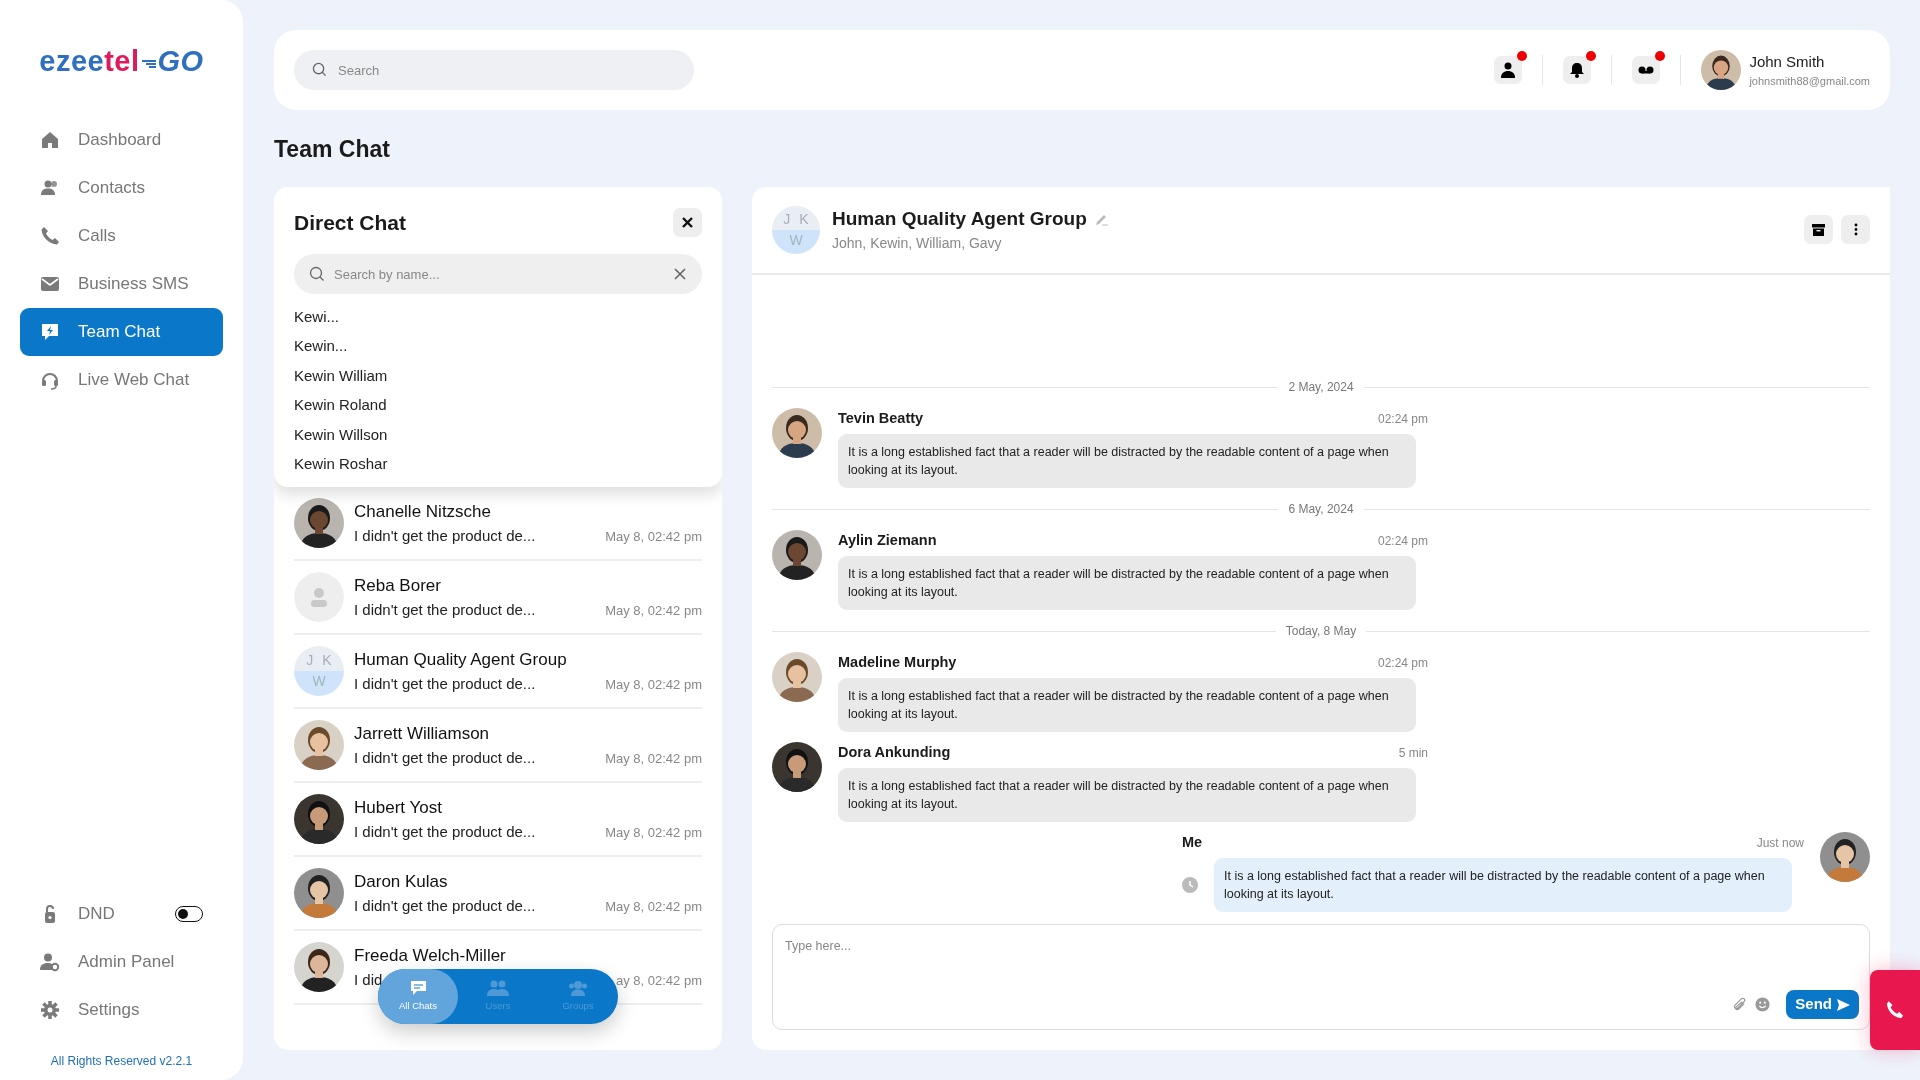 This screenshot has height=1080, width=1920. Describe the element at coordinates (498, 894) in the screenshot. I see `chat-item: Daron Kulas I didn't get the product de... May 8, 02:42 pm` at that location.